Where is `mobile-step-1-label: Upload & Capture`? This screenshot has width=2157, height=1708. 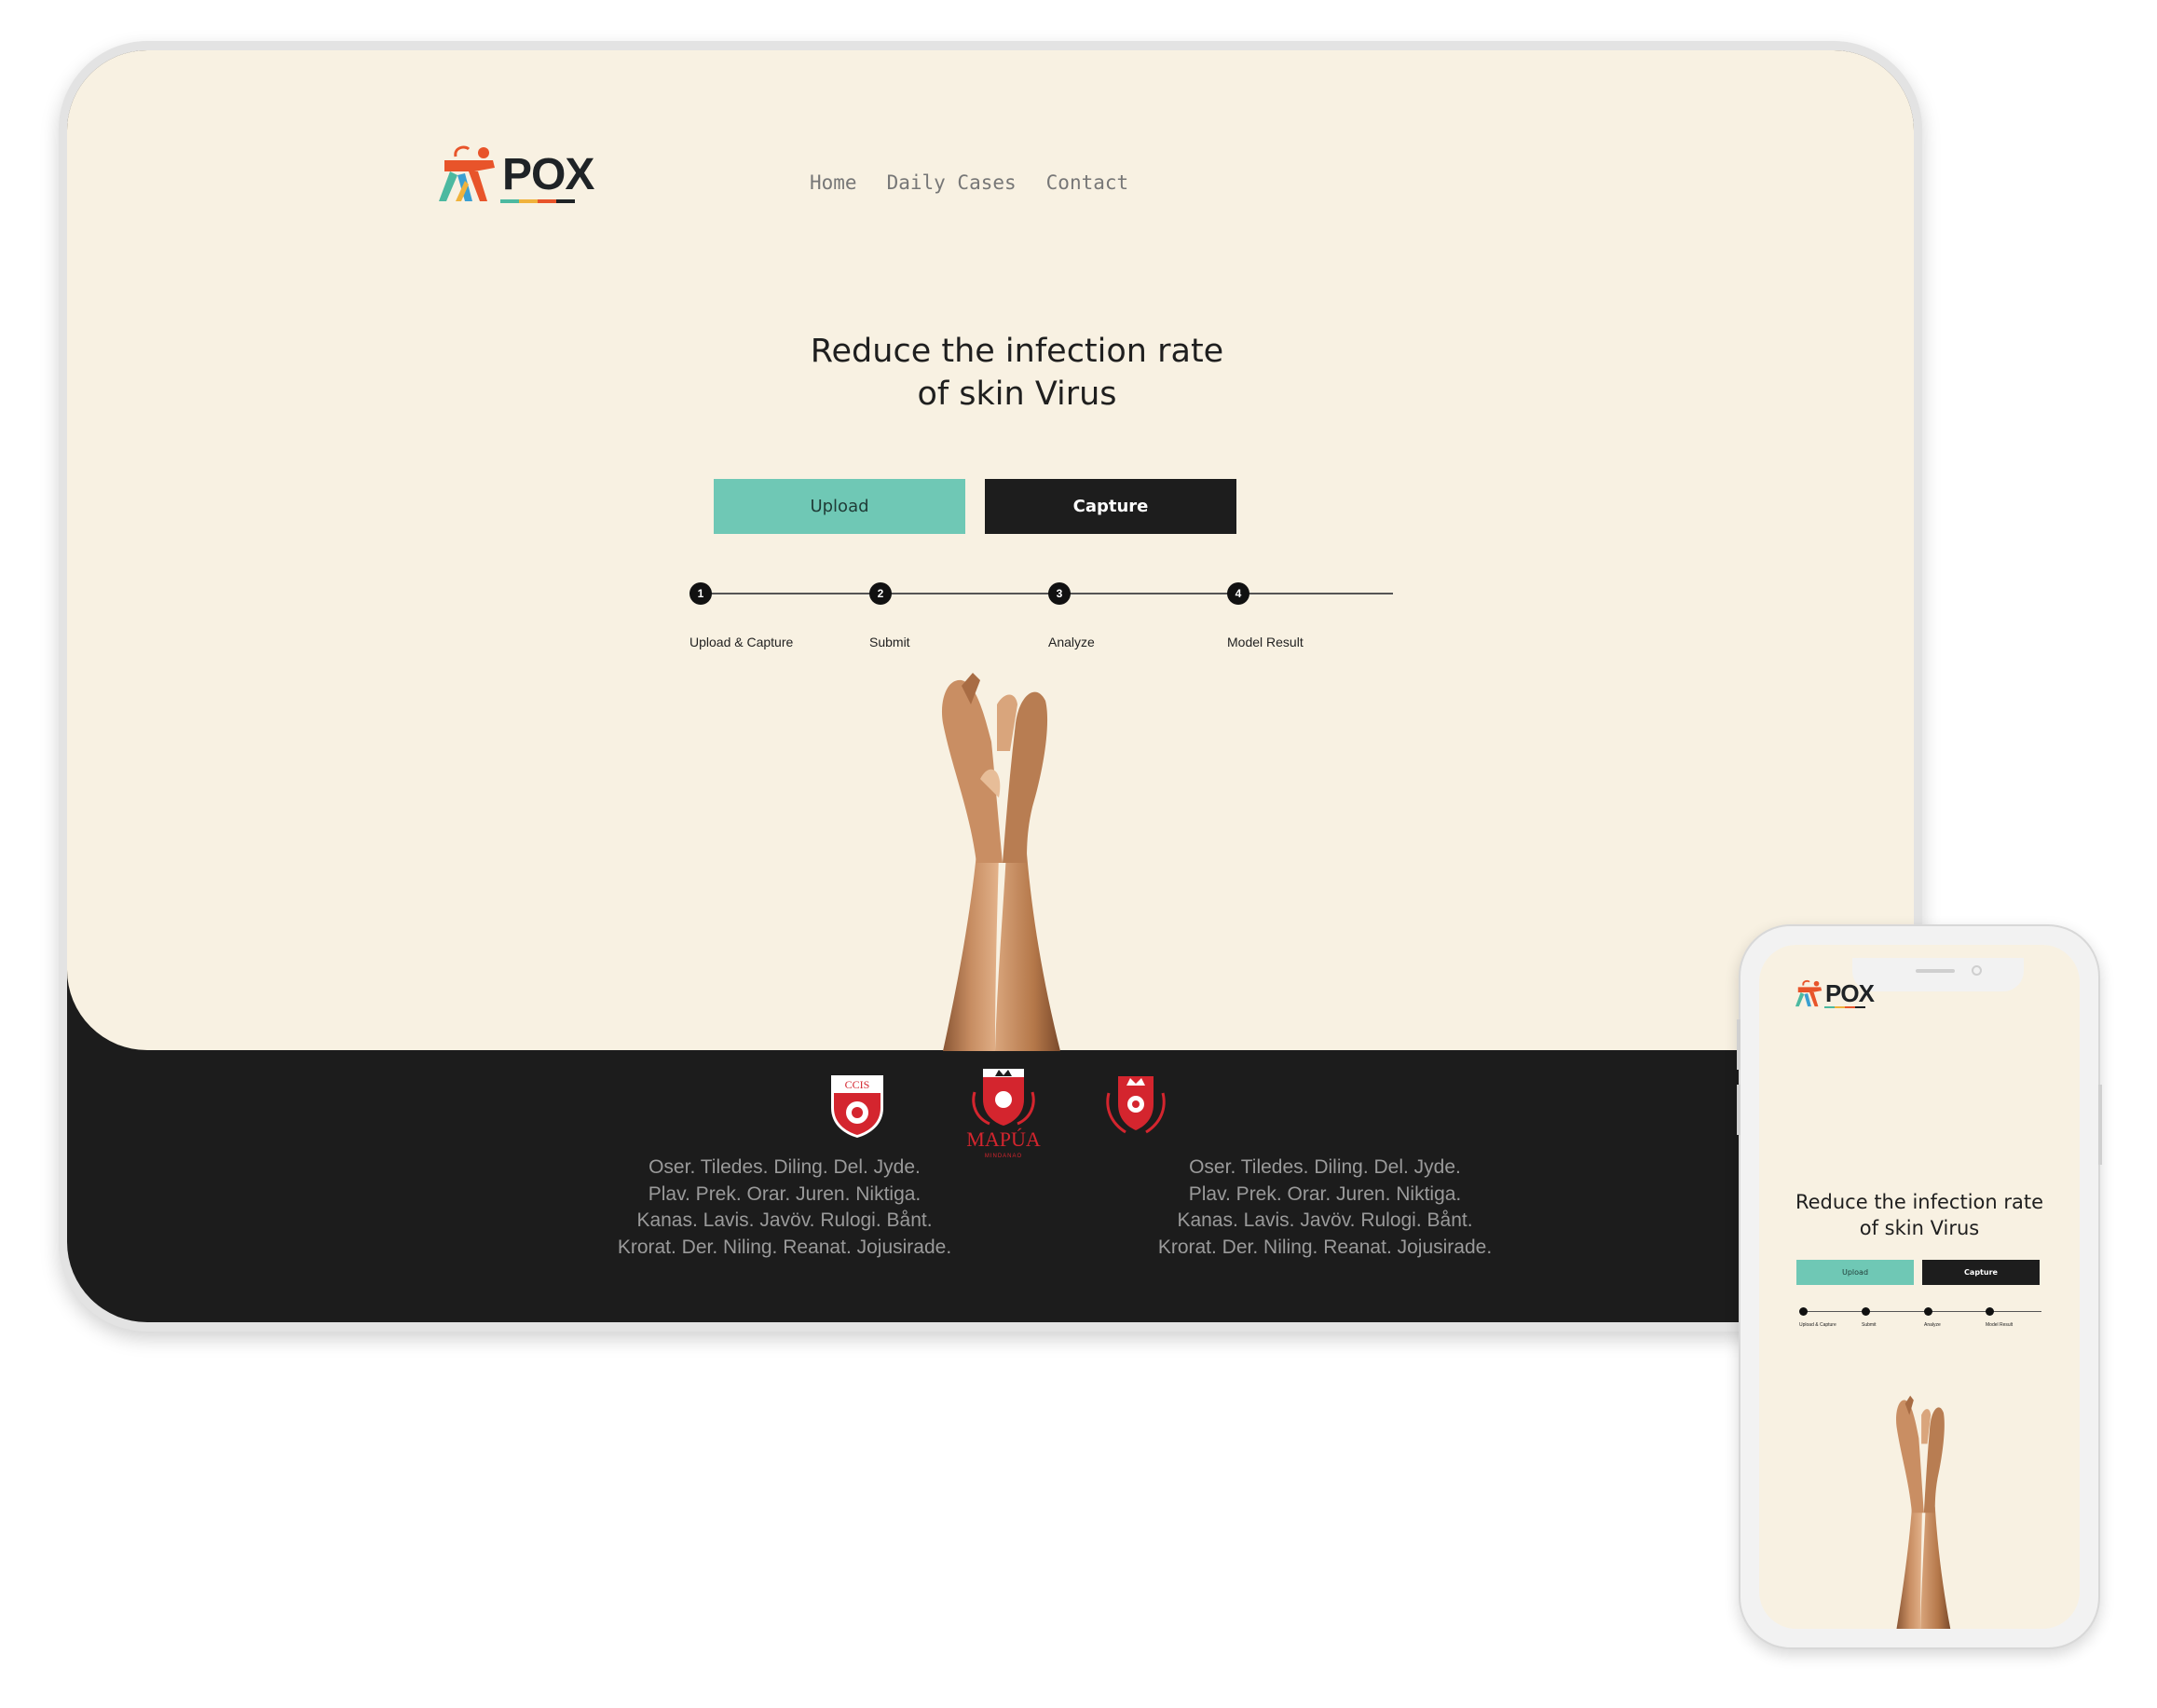
mobile-step-1-label: Upload & Capture is located at coordinates (1818, 1325).